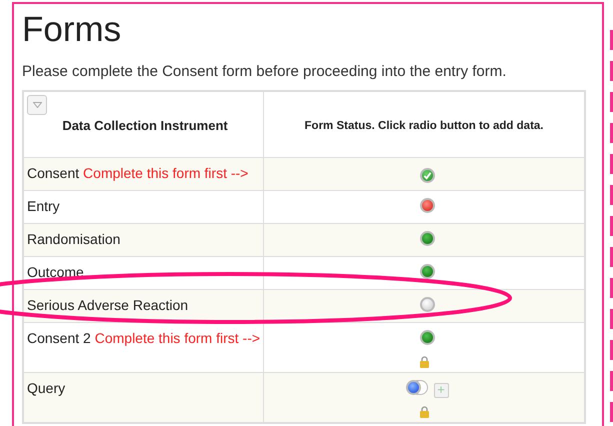 The image size is (613, 426). I want to click on instrument-name: Entry, so click(43, 206).